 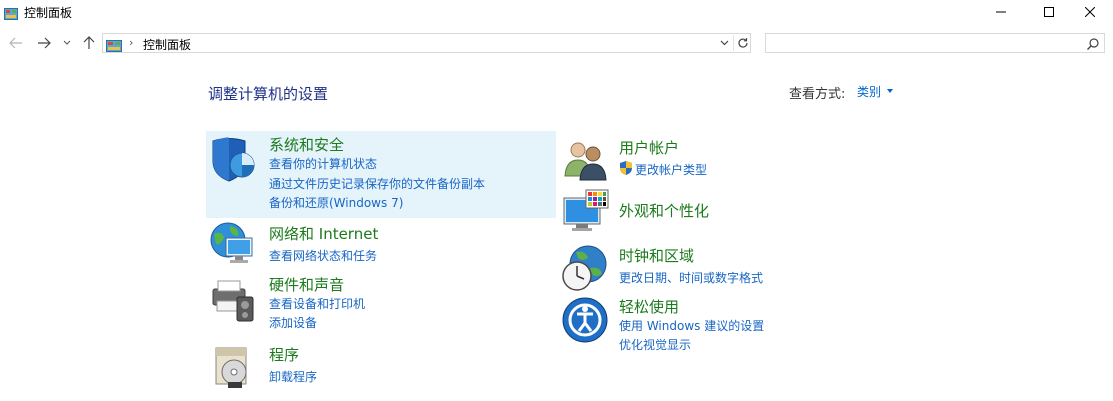 What do you see at coordinates (585, 320) in the screenshot?
I see `ease-of-access-icon` at bounding box center [585, 320].